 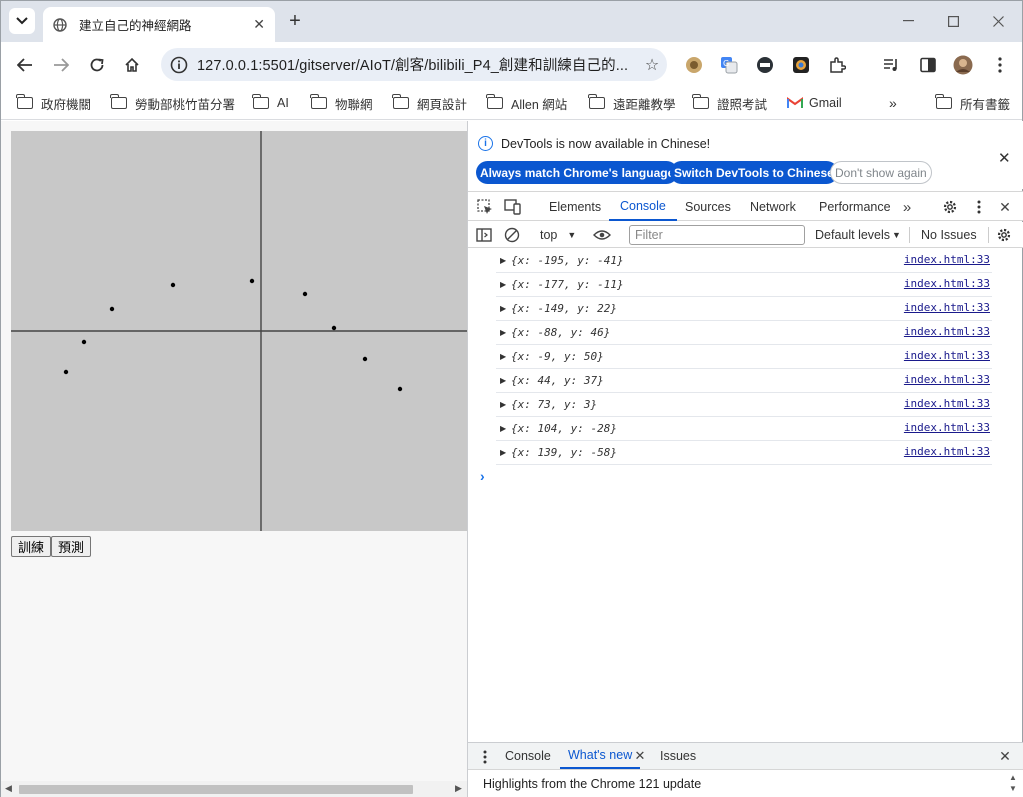 I want to click on log-levels-dropdown: Default levels ▼, so click(x=858, y=235).